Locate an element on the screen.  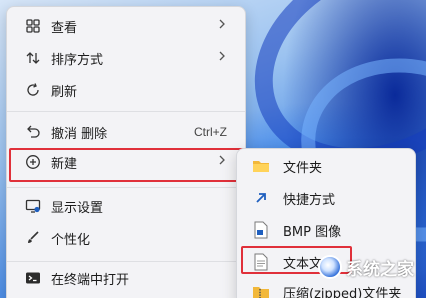
grid-icon is located at coordinates (33, 26).